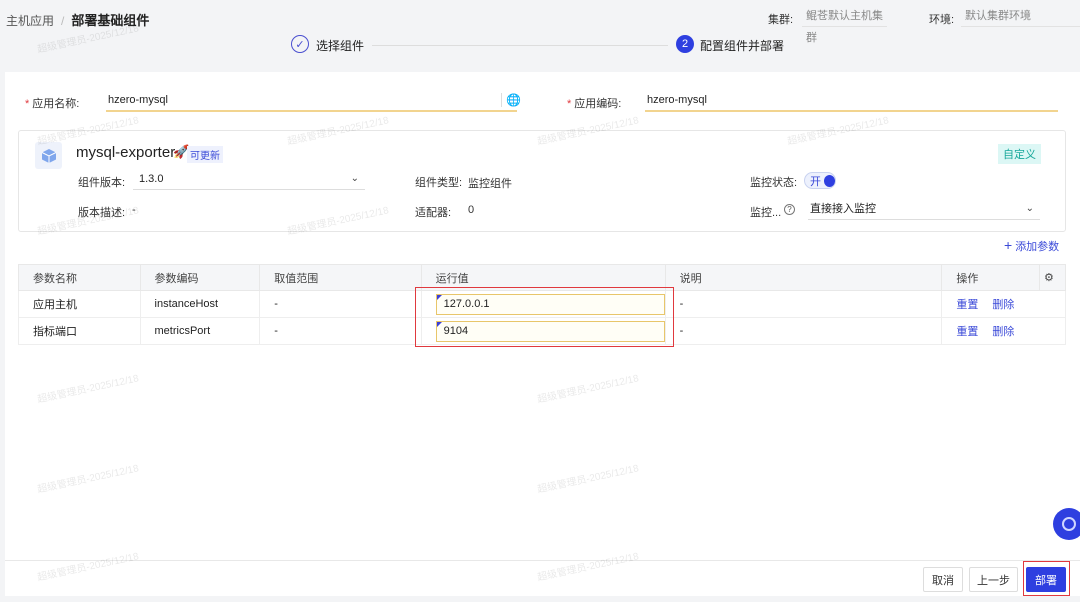 Image resolution: width=1080 pixels, height=602 pixels. What do you see at coordinates (471, 210) in the screenshot?
I see `adapter-value: 0` at bounding box center [471, 210].